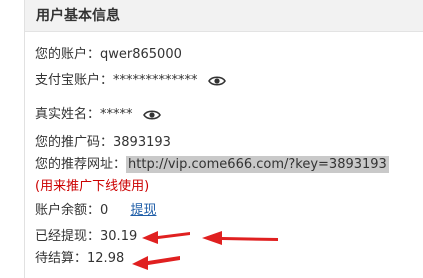  What do you see at coordinates (68, 210) in the screenshot?
I see `balance-label: 账户余额：` at bounding box center [68, 210].